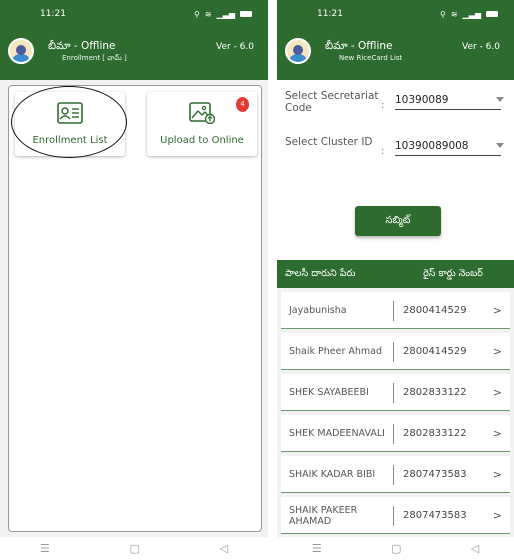  I want to click on submit-button: సబ్మిట్, so click(398, 221).